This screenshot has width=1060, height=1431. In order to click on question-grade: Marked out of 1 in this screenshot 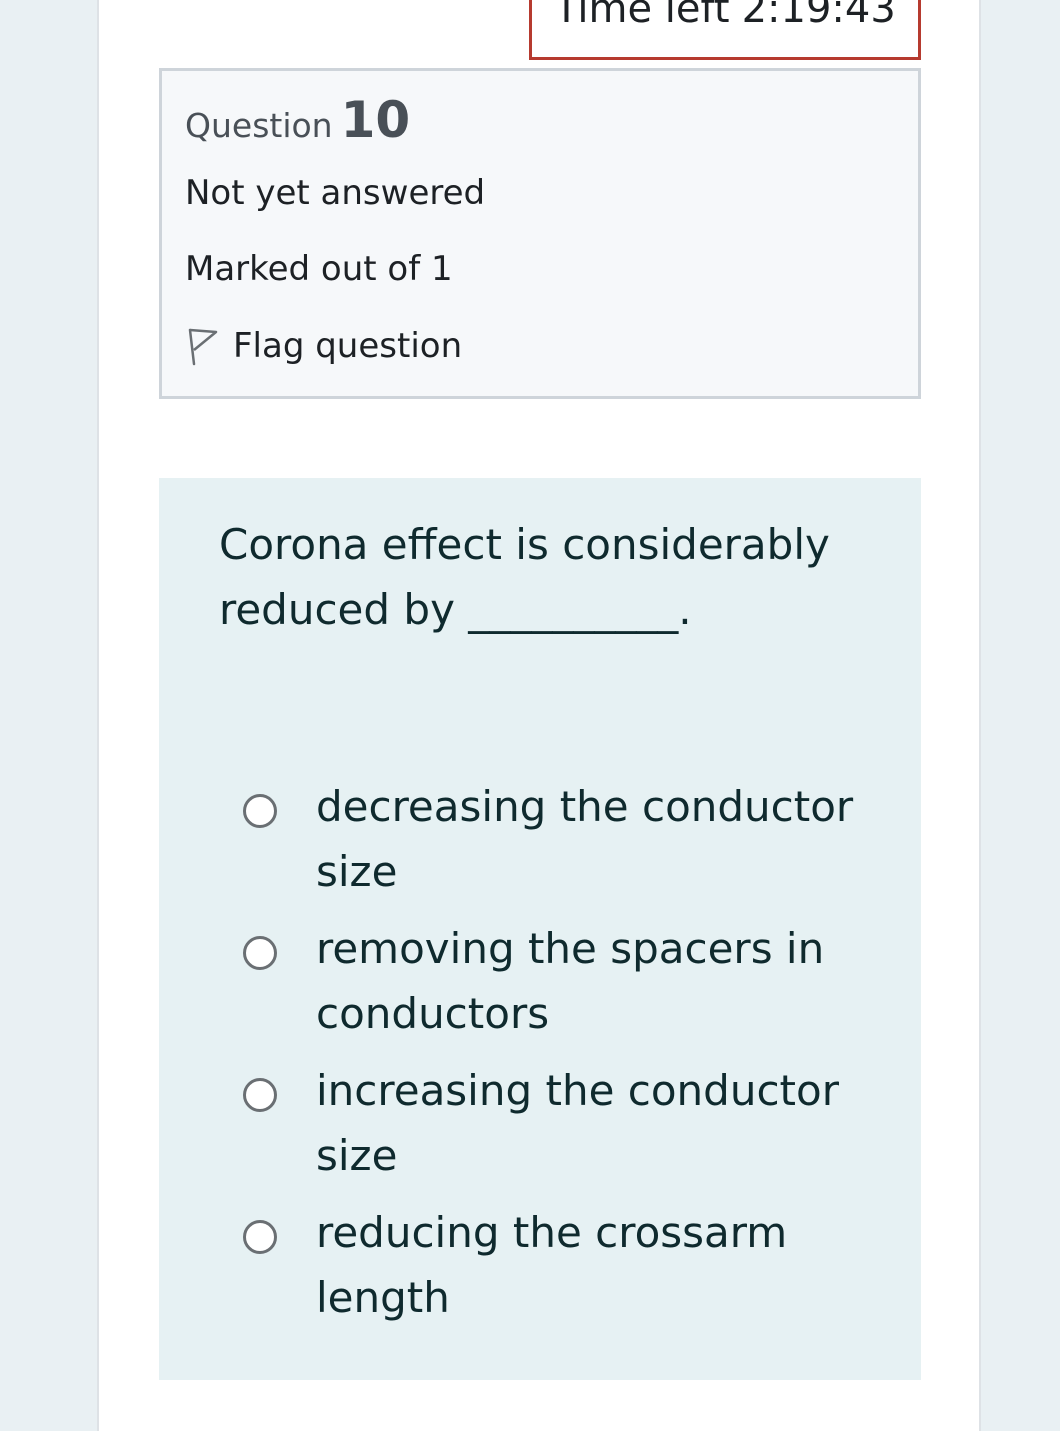, I will do `click(319, 269)`.